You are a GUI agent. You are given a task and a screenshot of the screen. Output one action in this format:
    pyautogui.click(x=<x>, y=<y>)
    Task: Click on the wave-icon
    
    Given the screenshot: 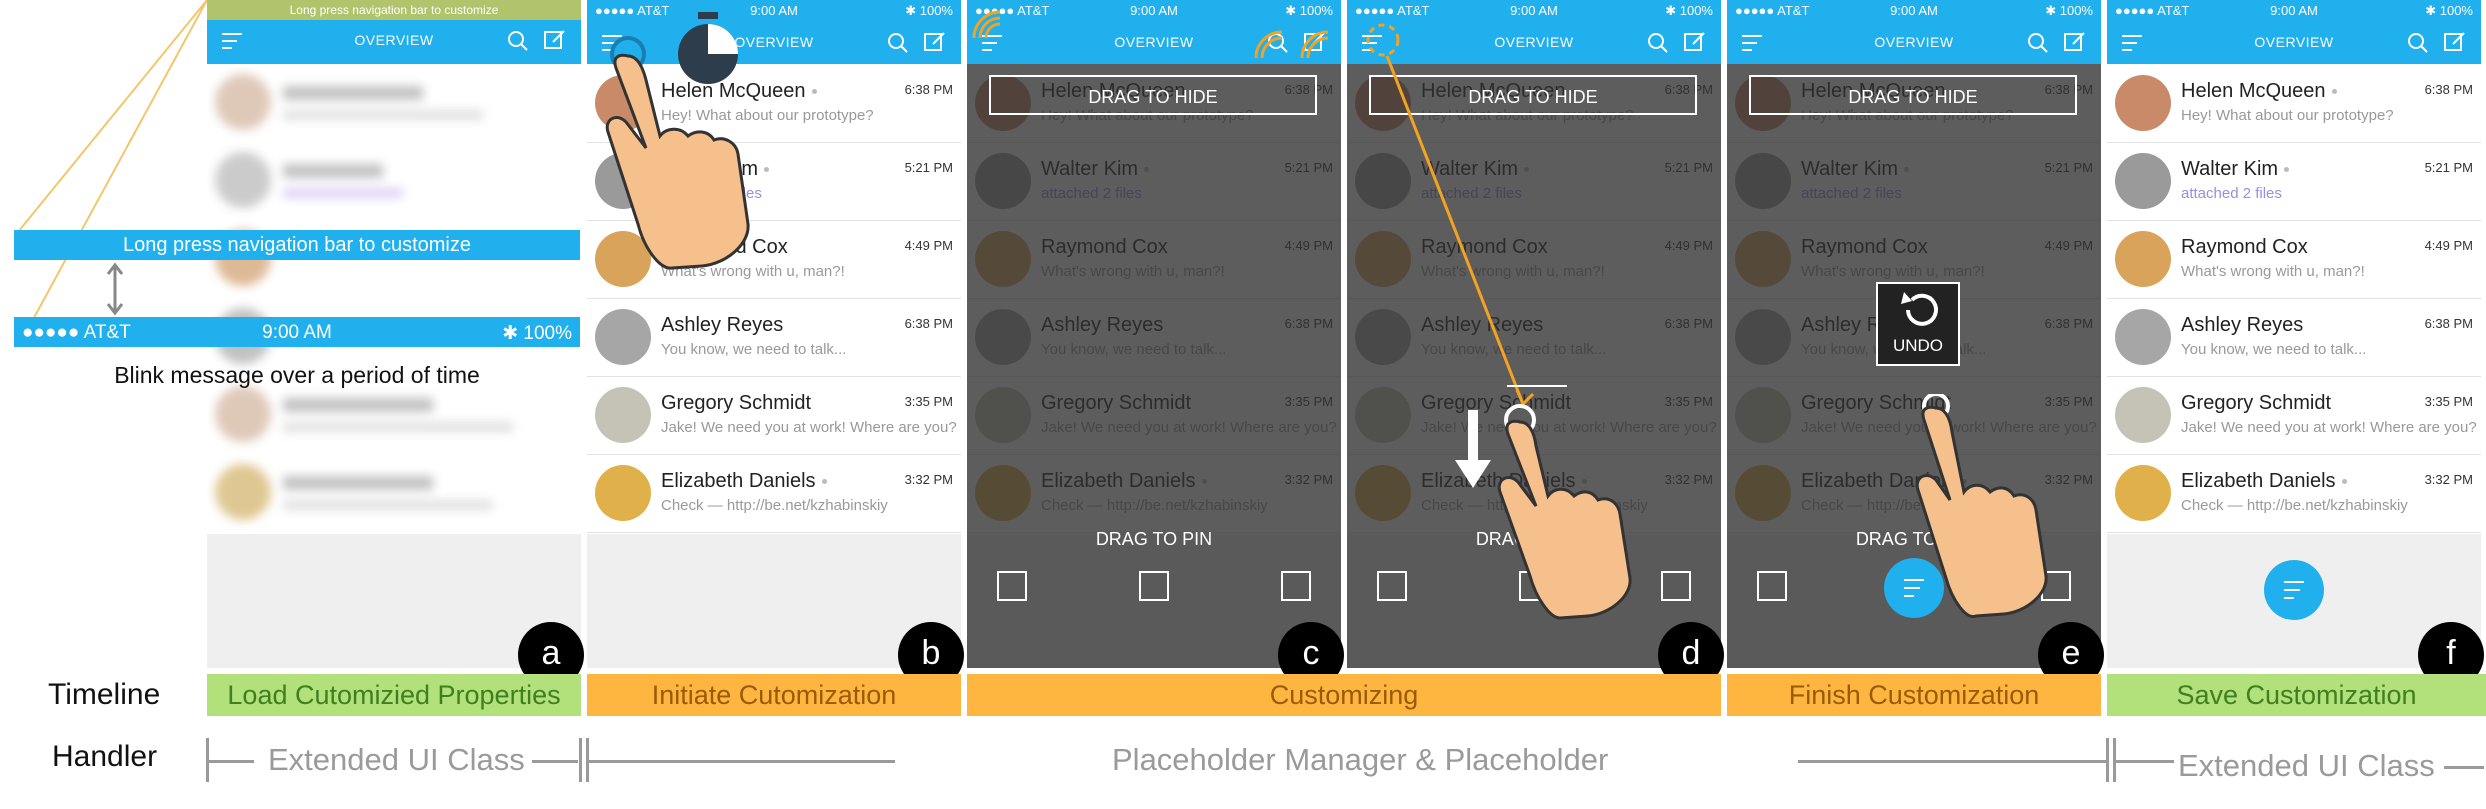 What is the action you would take?
    pyautogui.click(x=1295, y=38)
    